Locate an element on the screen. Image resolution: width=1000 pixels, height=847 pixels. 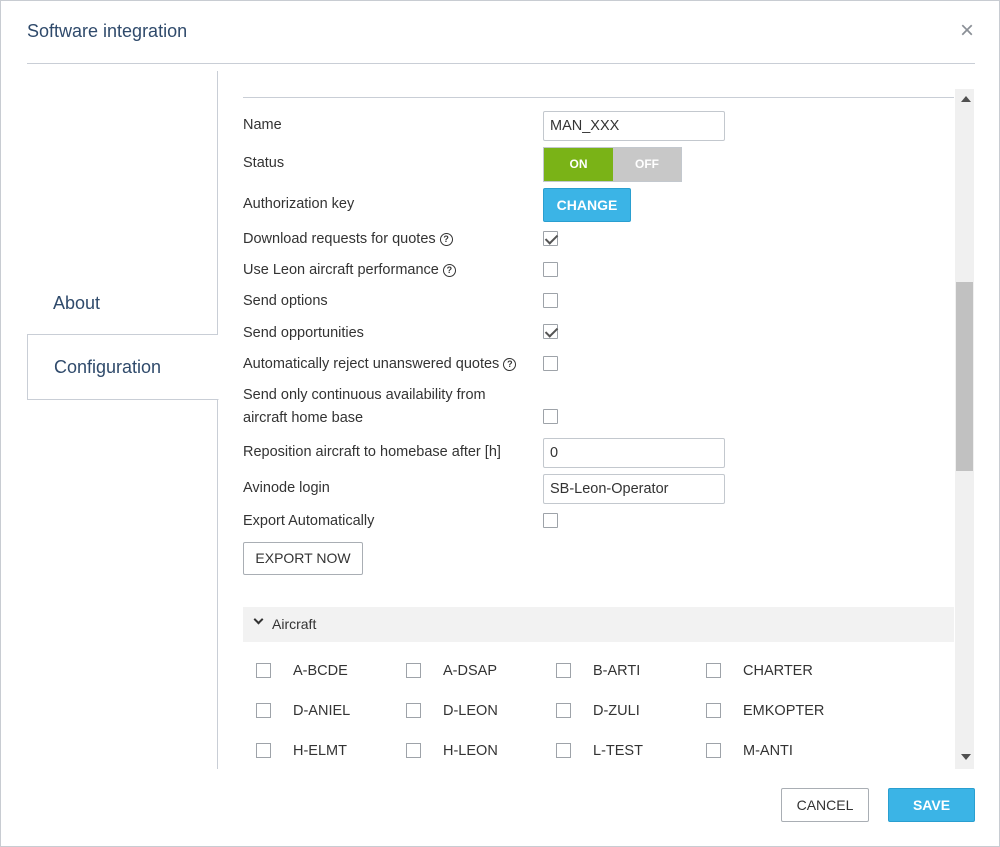
aircraft-label: M-ANTI is located at coordinates (768, 751).